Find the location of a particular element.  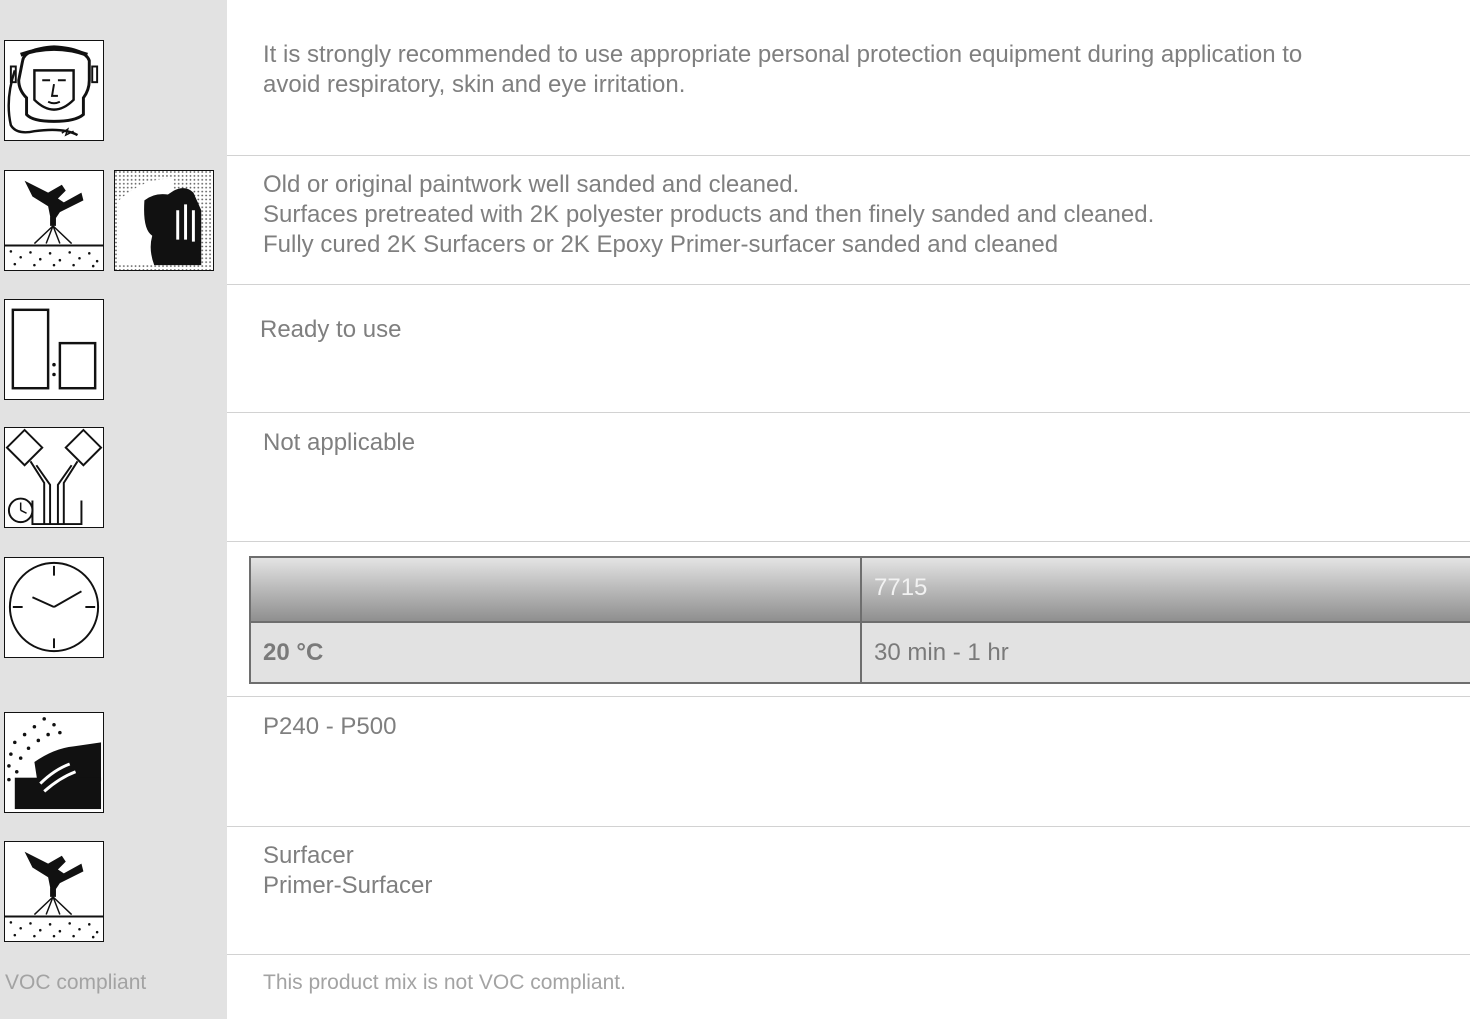

text-line: Primer-Surfacer is located at coordinates (348, 885).